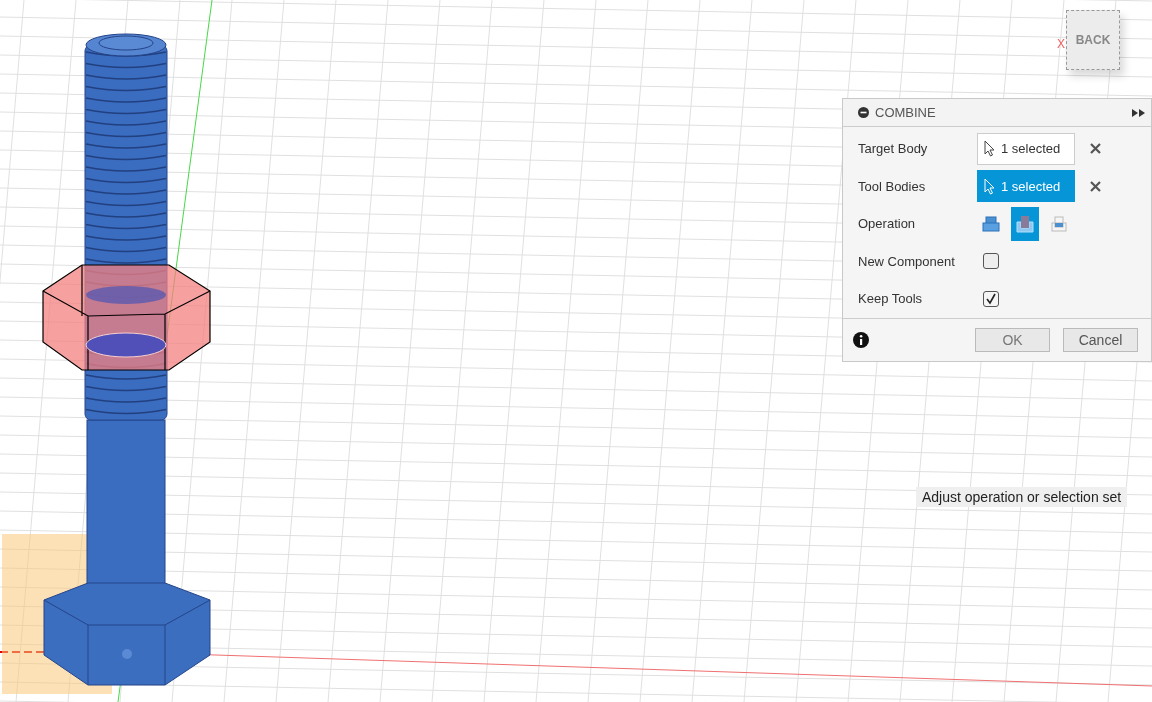  Describe the element at coordinates (887, 224) in the screenshot. I see `field-label: Operation` at that location.